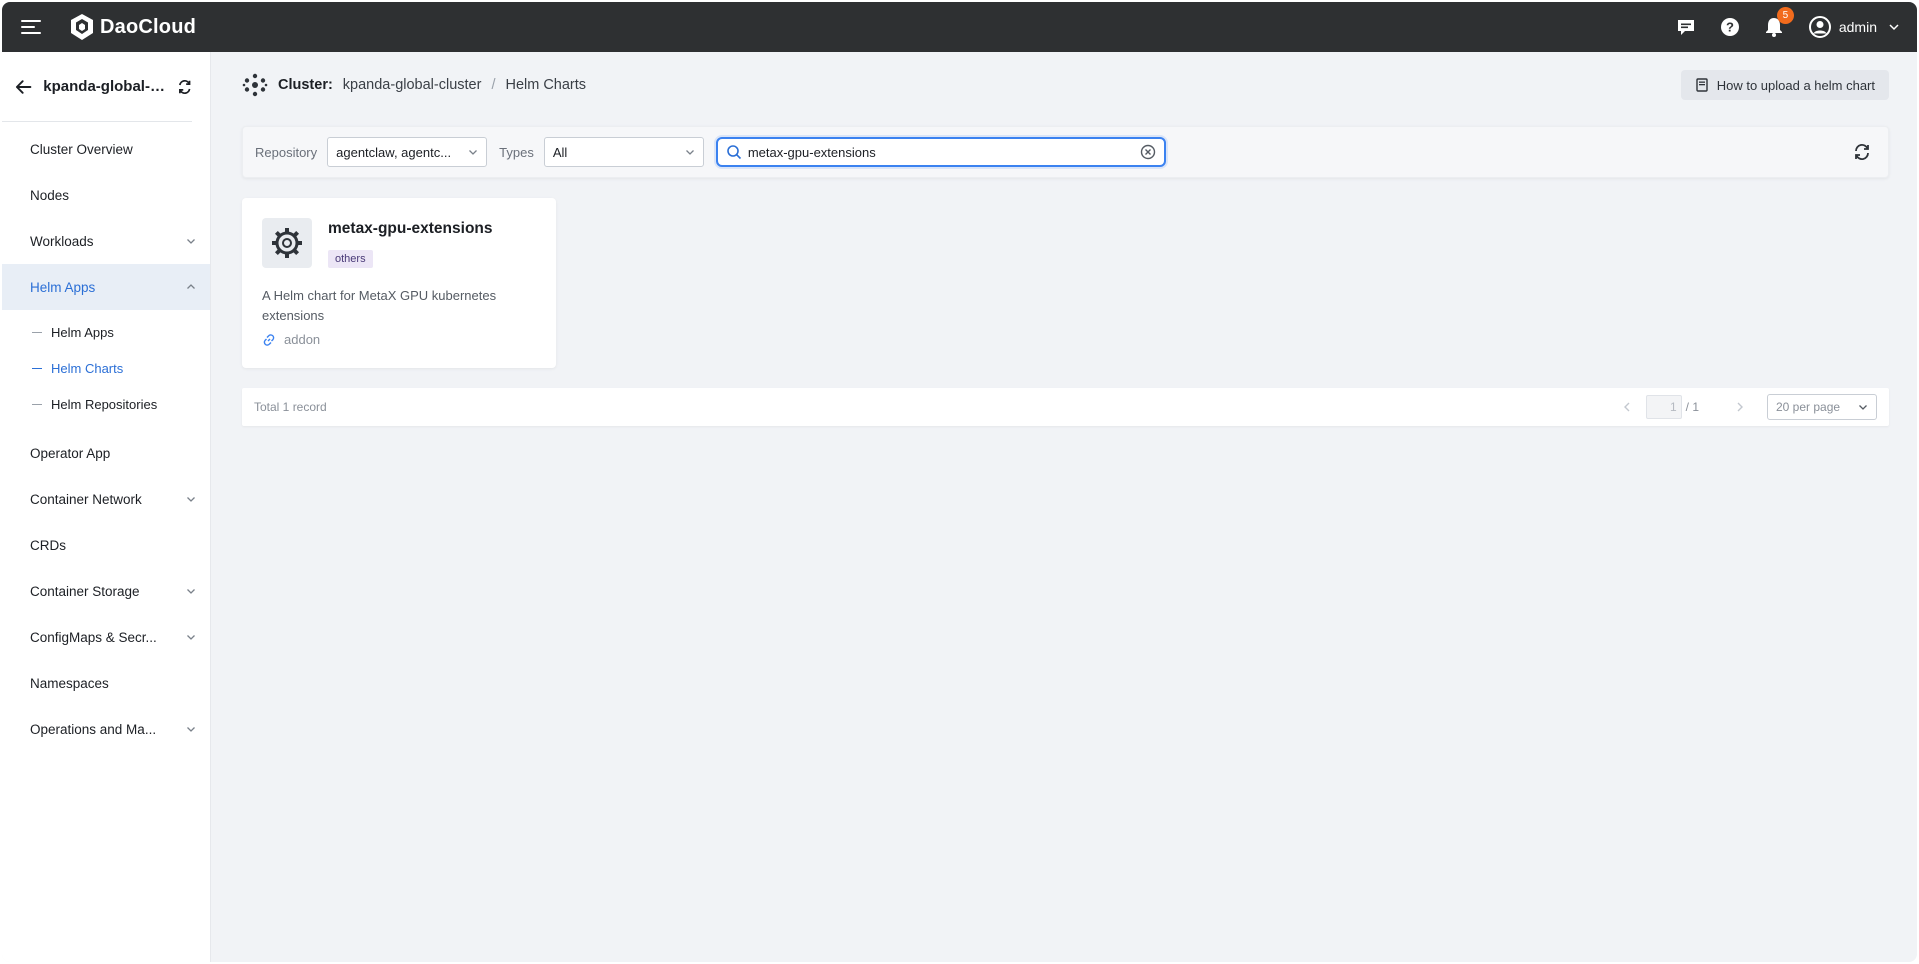 This screenshot has width=1919, height=964. Describe the element at coordinates (50, 195) in the screenshot. I see `sidebar-item-label: Nodes` at that location.